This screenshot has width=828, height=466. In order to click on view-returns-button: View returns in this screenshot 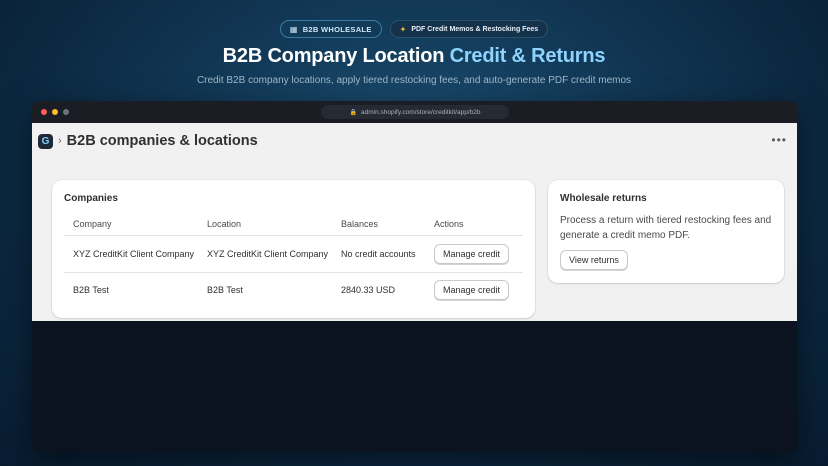, I will do `click(594, 260)`.